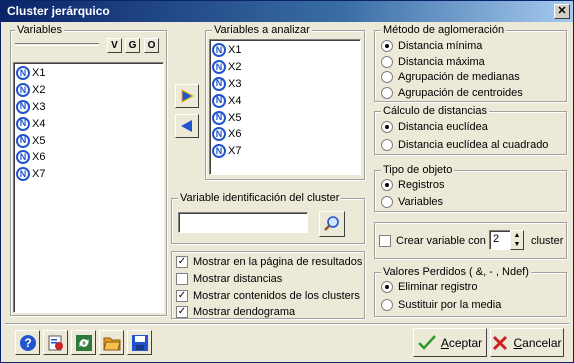  I want to click on create-variable-checkbox: Crear variable con, so click(432, 241).